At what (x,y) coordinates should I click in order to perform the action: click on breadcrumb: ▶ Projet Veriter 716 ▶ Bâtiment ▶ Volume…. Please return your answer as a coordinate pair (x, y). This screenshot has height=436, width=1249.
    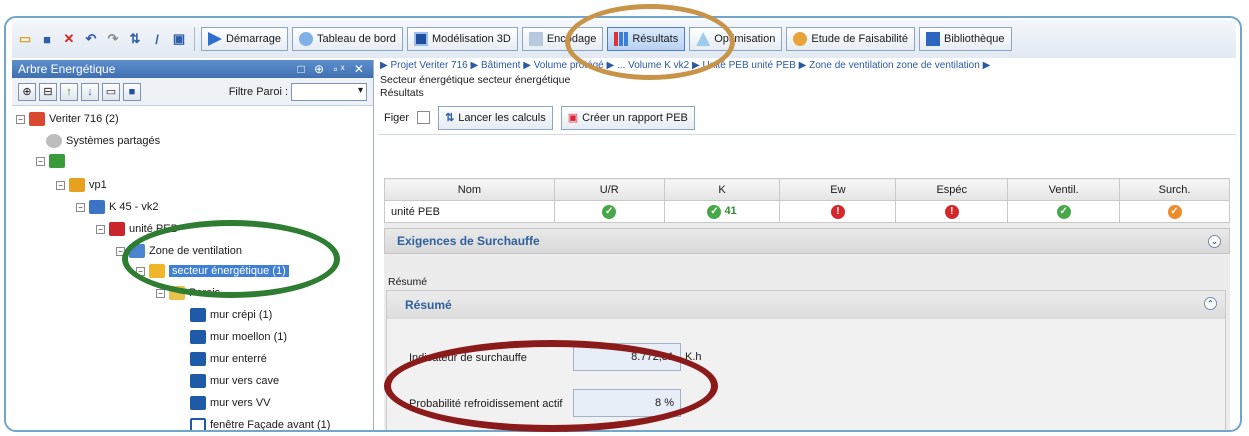
    Looking at the image, I should click on (807, 67).